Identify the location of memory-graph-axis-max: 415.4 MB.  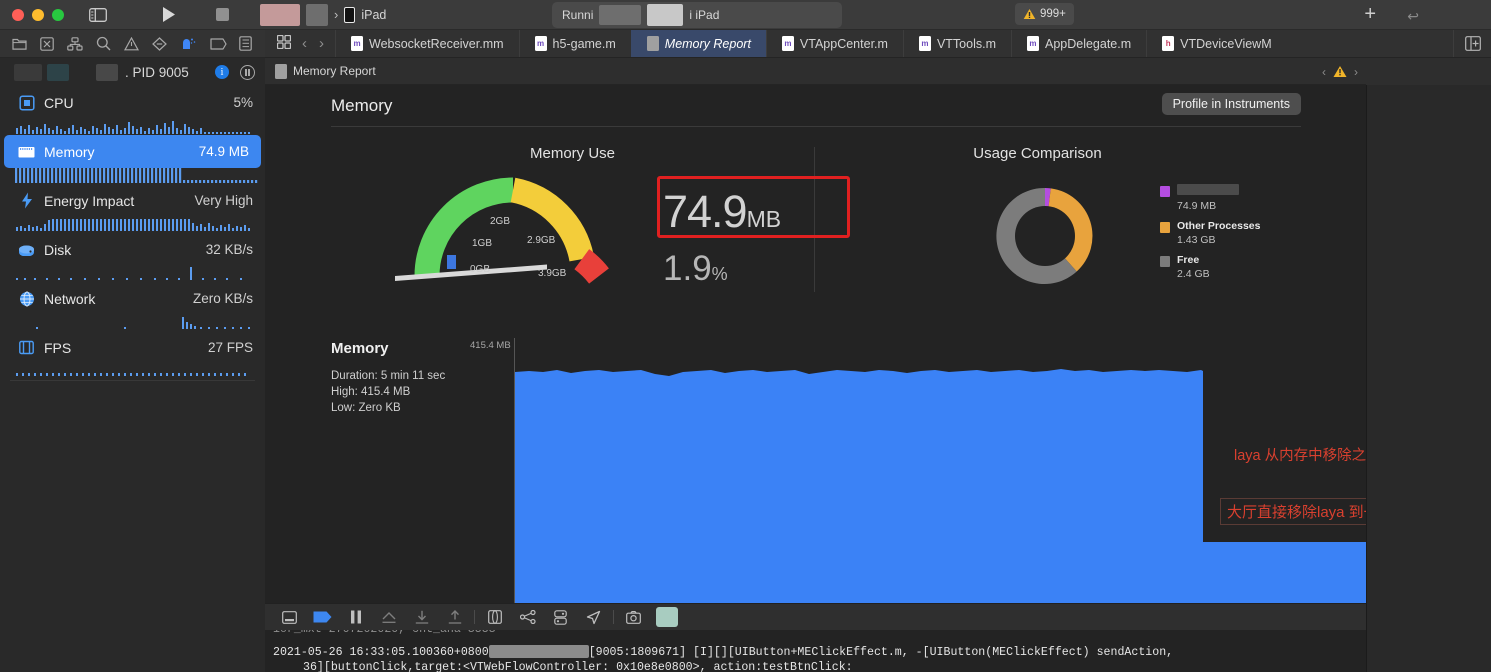
(490, 345).